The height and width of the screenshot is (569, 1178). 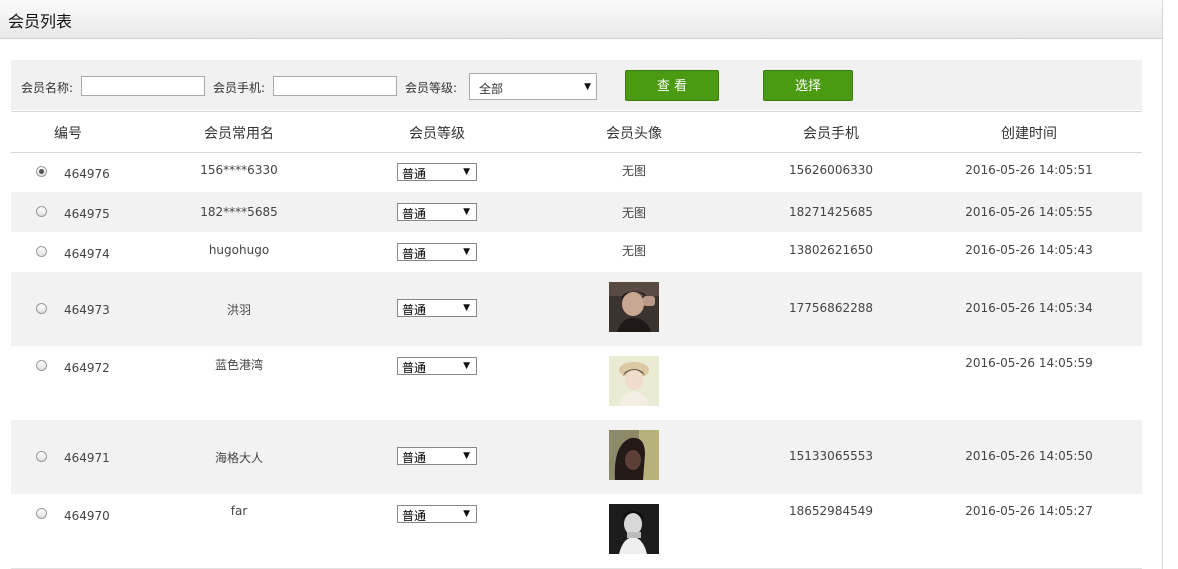 What do you see at coordinates (239, 250) in the screenshot?
I see `row-name: hugohugo` at bounding box center [239, 250].